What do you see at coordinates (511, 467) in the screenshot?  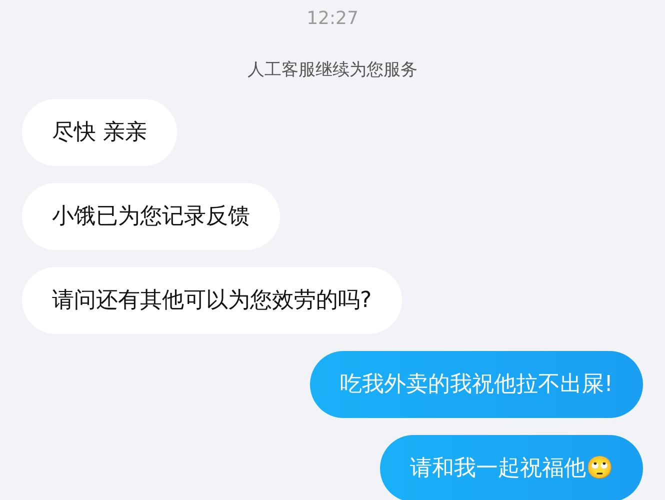 I see `sent-message-bubble: 请和我一起祝福他🙄` at bounding box center [511, 467].